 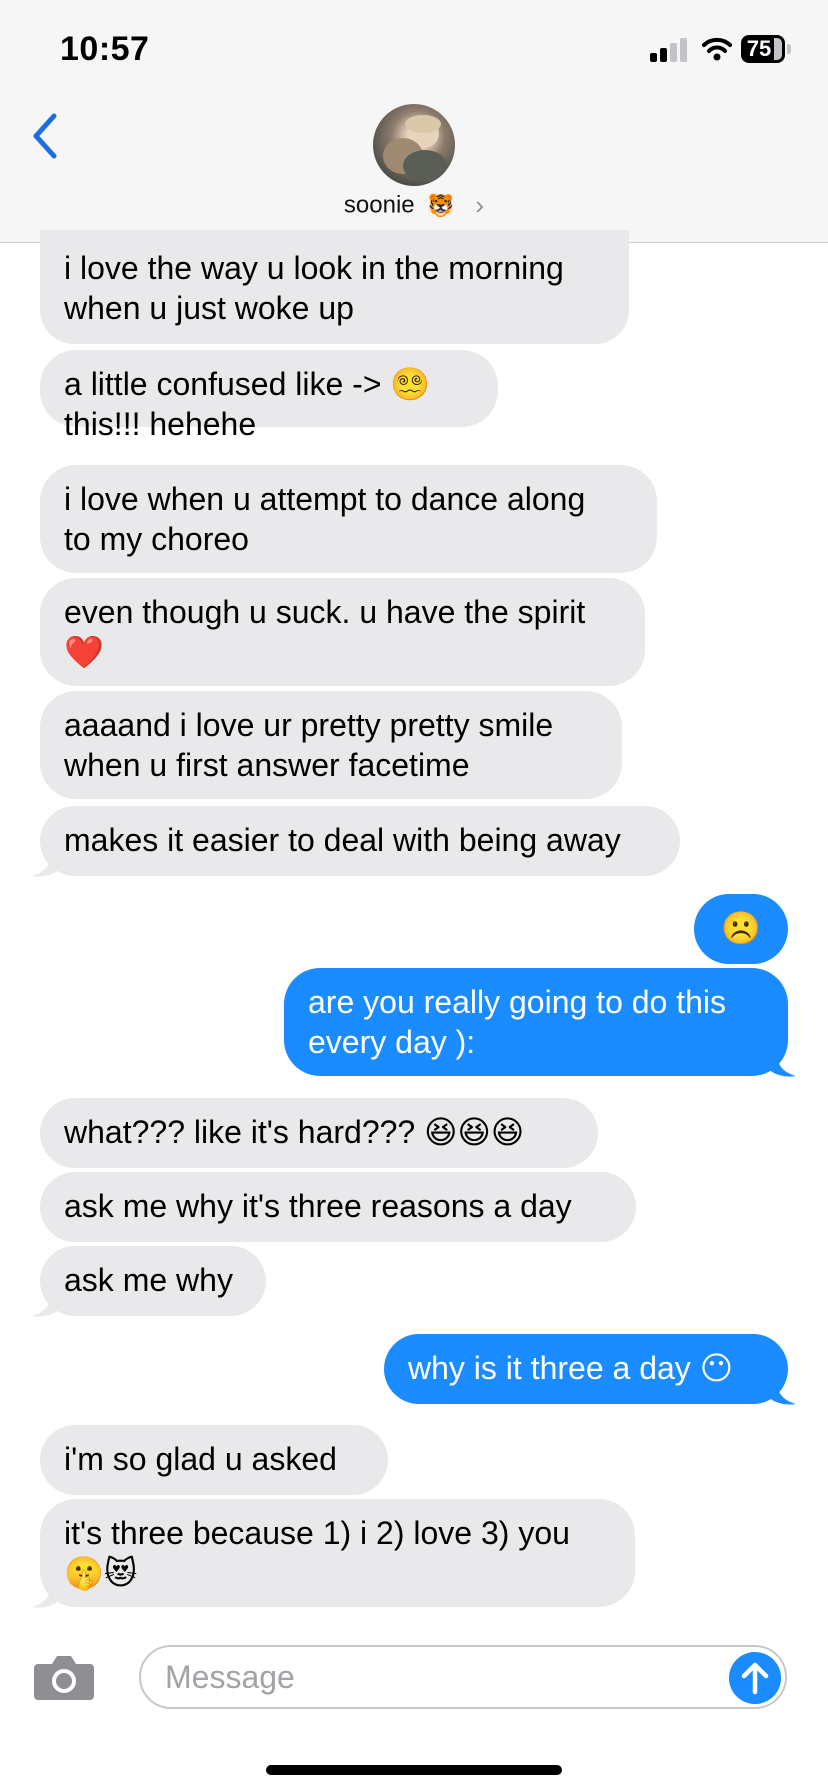 I want to click on message-bubble-incoming: i'm so glad u asked, so click(x=214, y=1460).